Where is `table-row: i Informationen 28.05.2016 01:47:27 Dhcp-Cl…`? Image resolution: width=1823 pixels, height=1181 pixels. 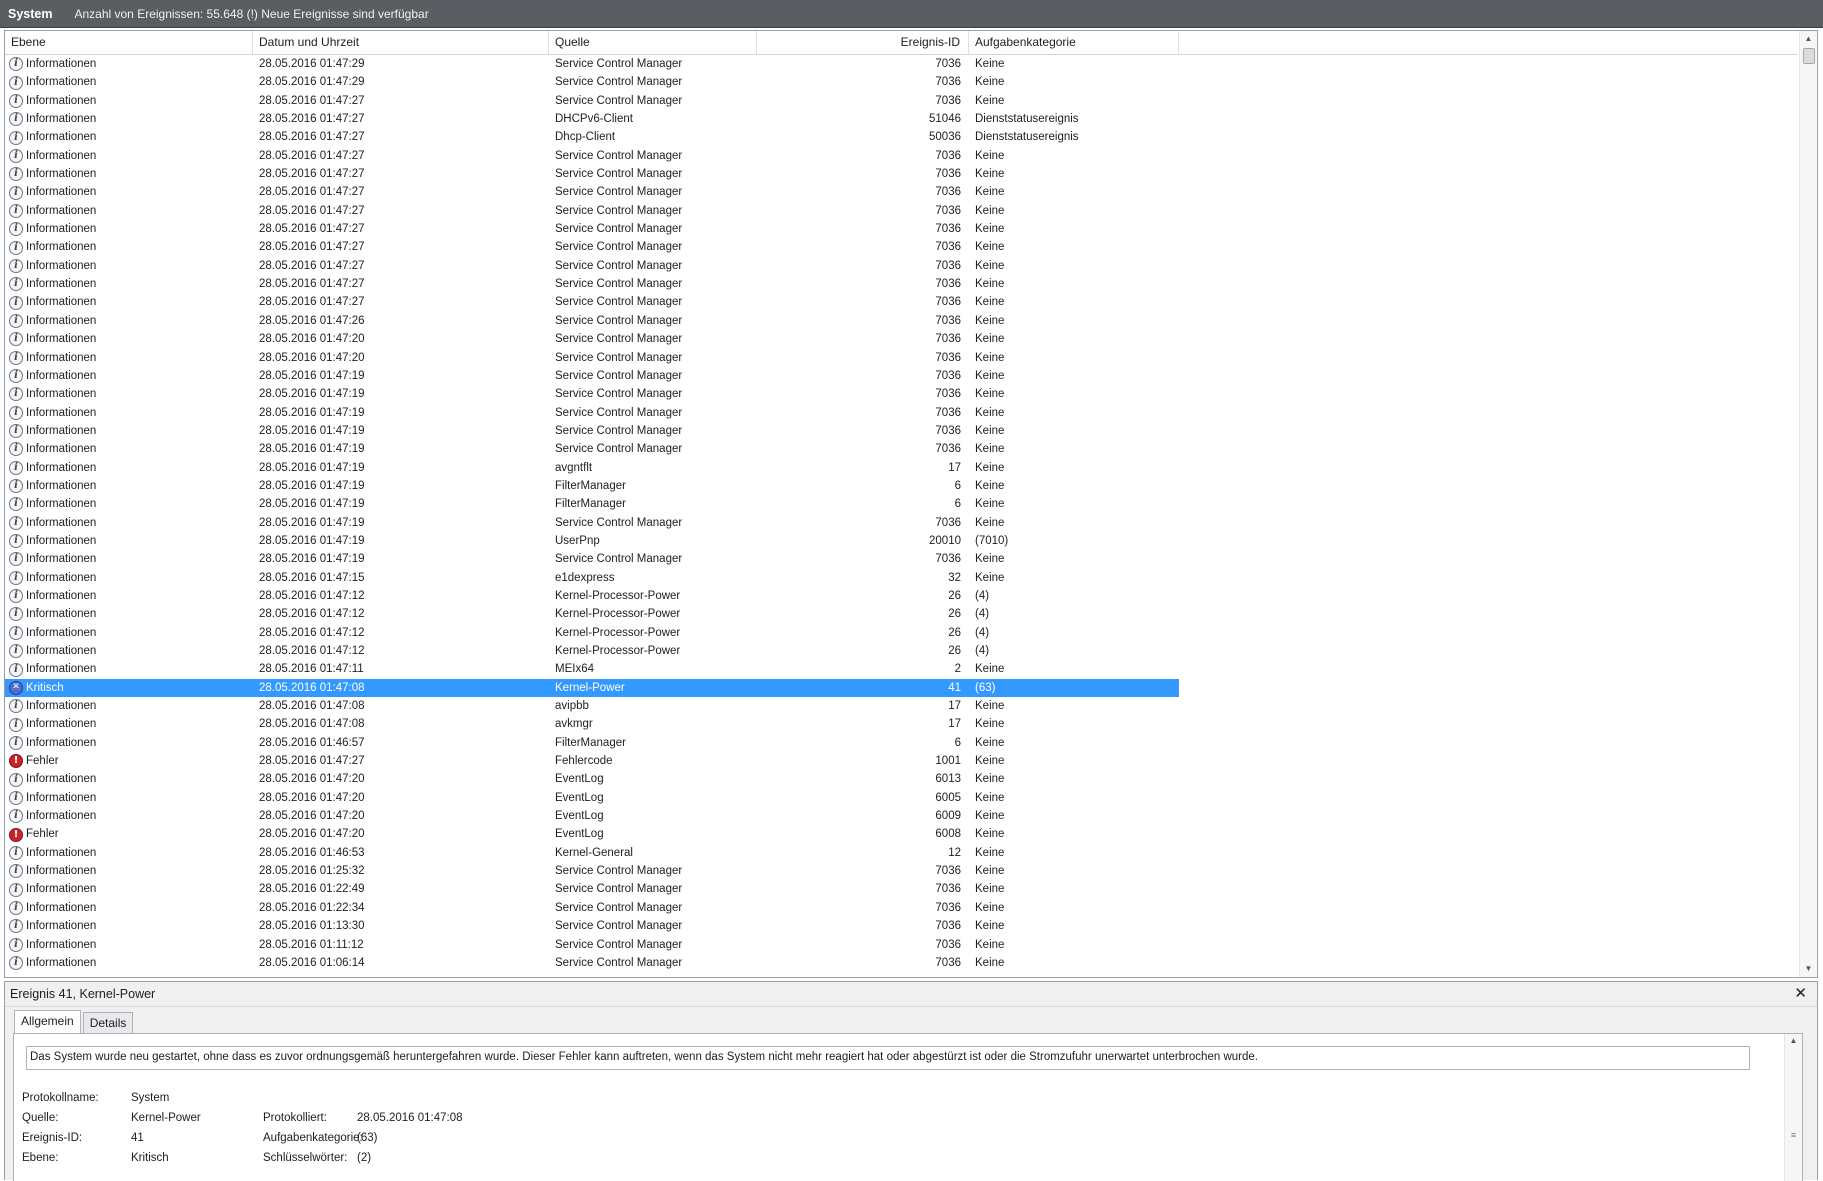 table-row: i Informationen 28.05.2016 01:47:27 Dhcp-Cl… is located at coordinates (901, 137).